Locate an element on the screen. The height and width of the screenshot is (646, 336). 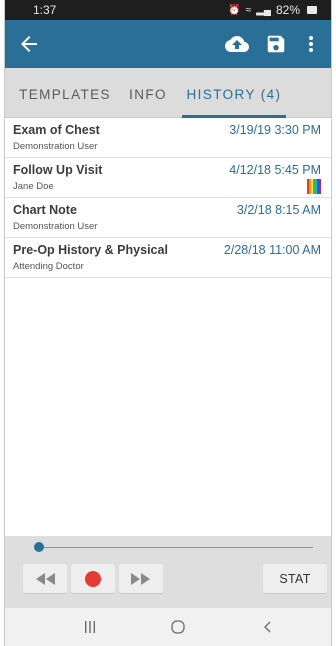
status-bar: 1:37 ⏰ ≈ ▂▄ 82% is located at coordinates (168, 10).